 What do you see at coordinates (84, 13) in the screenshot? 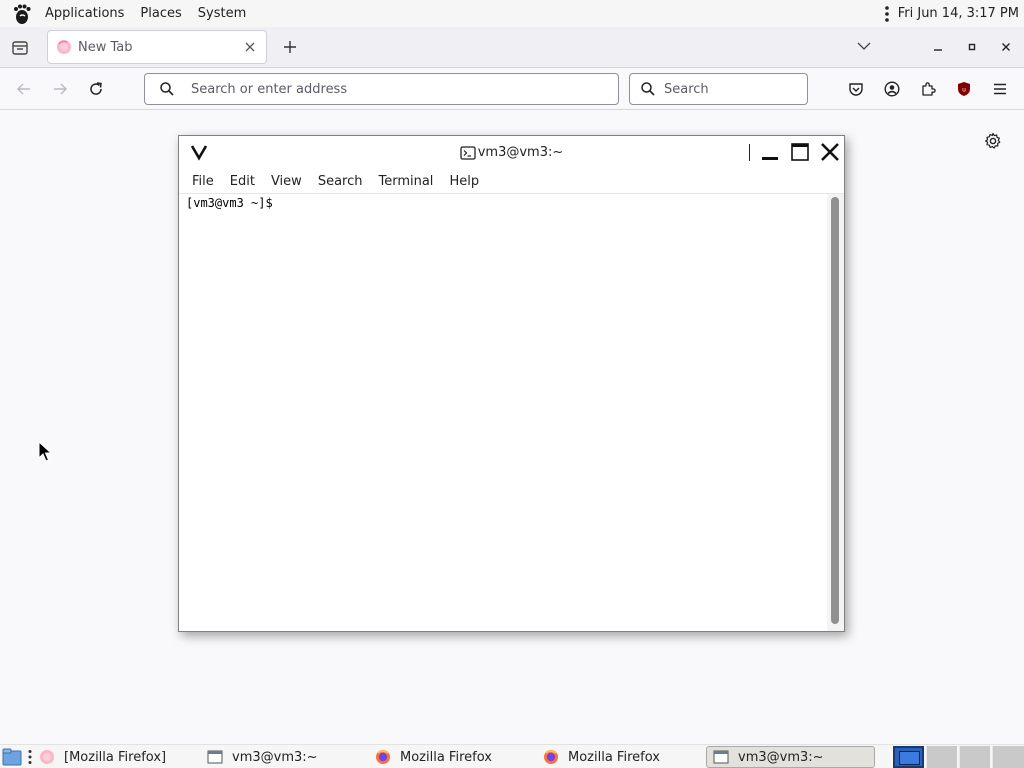
I see `applications-menu: Applications` at bounding box center [84, 13].